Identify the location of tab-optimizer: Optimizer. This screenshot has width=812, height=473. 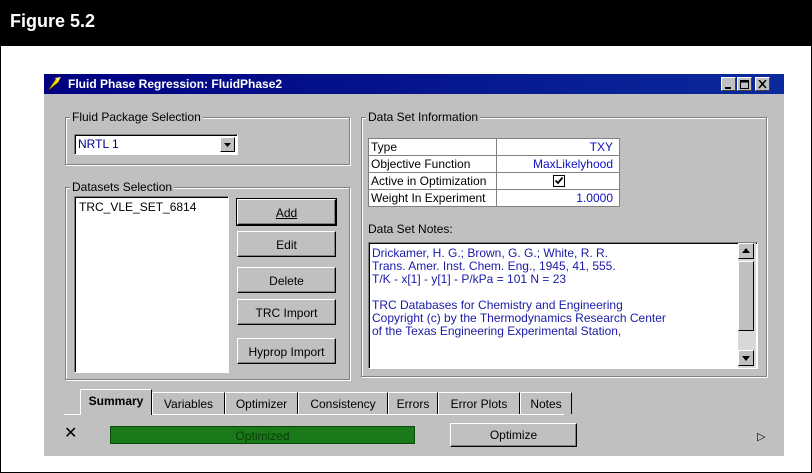
(261, 403).